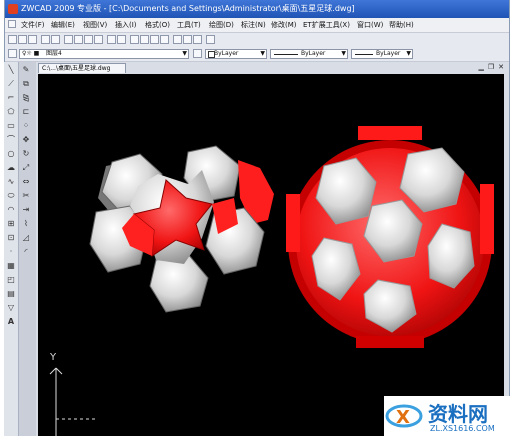  Describe the element at coordinates (382, 54) in the screenshot. I see `lineweight-select: ByLayer ▼` at that location.